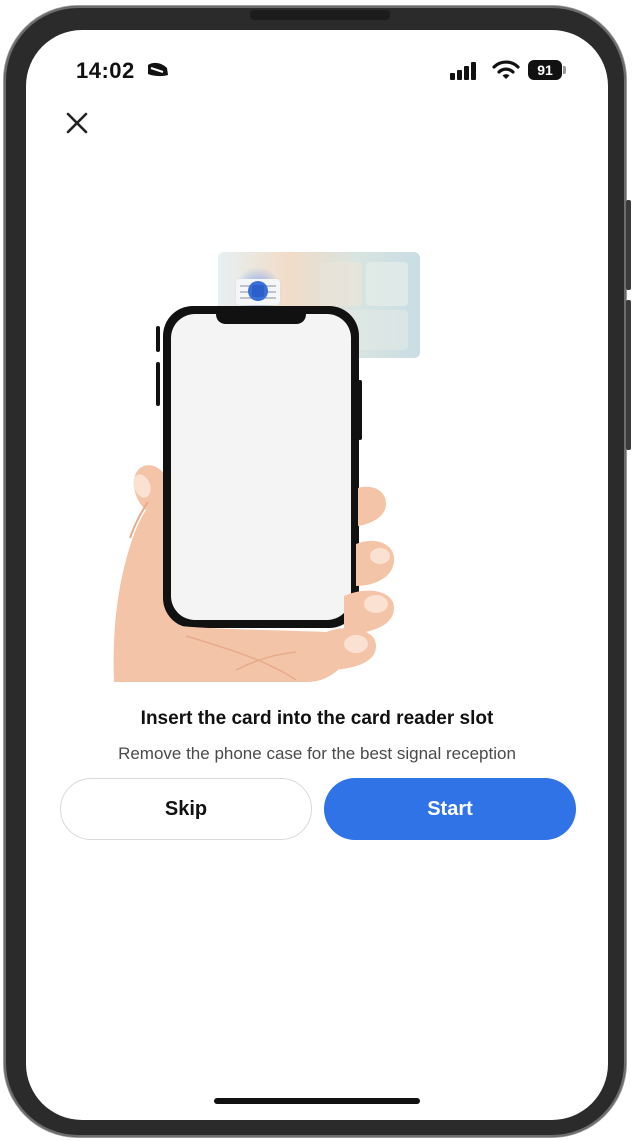  What do you see at coordinates (564, 70) in the screenshot?
I see `battery-tip` at bounding box center [564, 70].